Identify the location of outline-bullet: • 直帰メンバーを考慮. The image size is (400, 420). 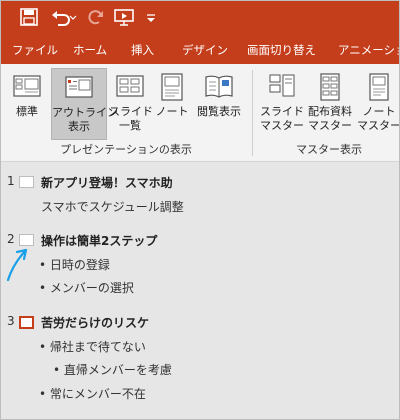
(112, 369).